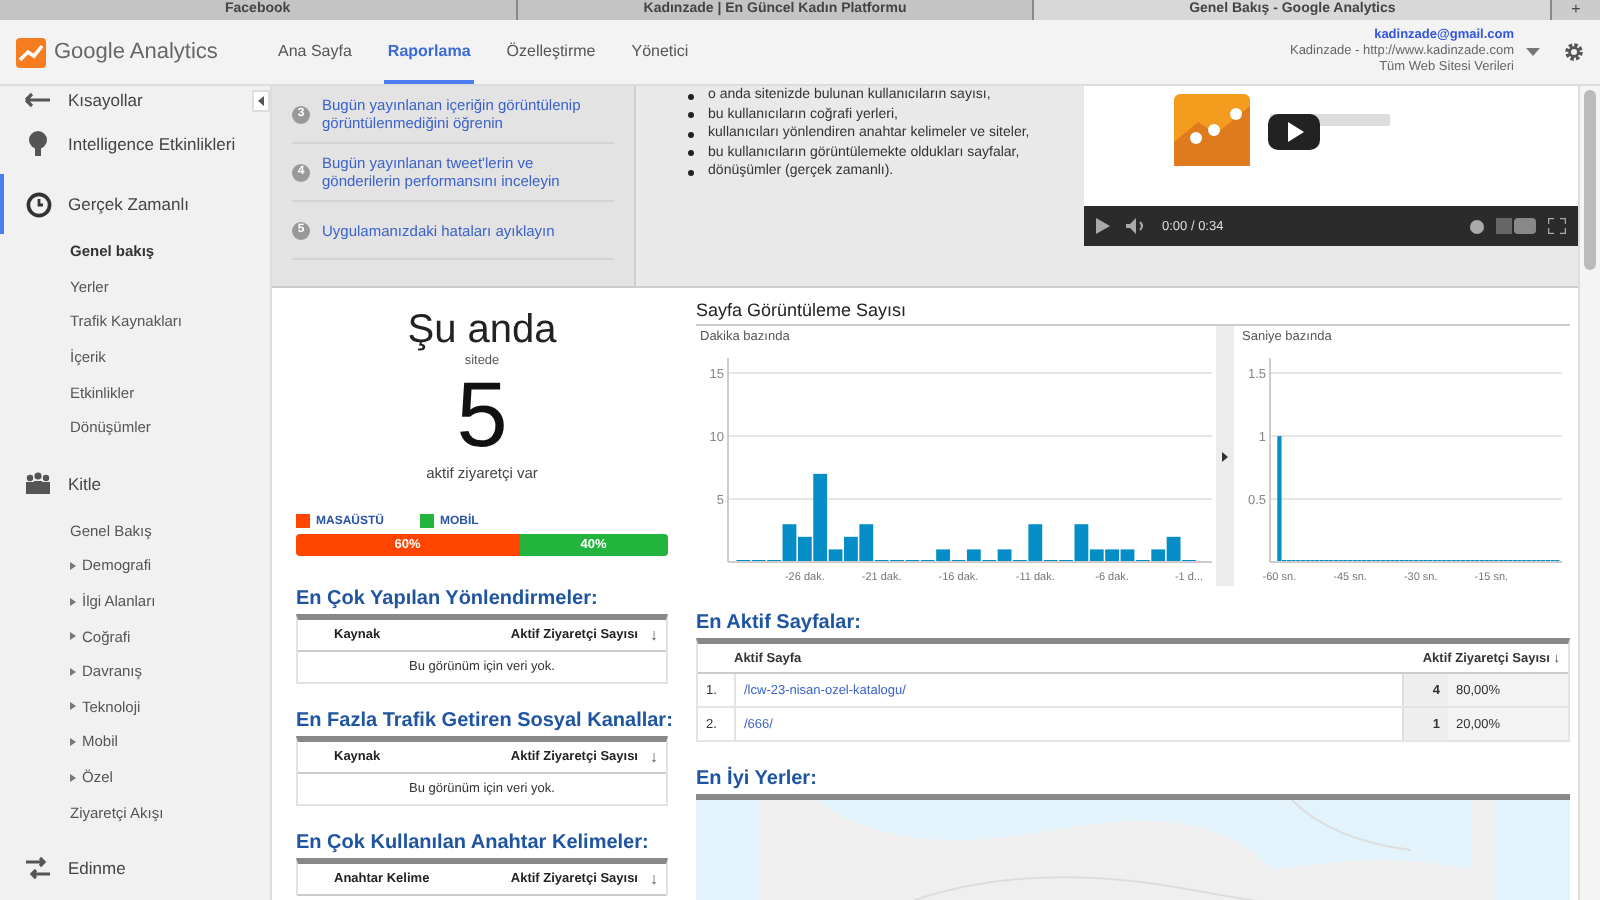 The image size is (1600, 900). What do you see at coordinates (757, 779) in the screenshot?
I see `section-title: En İyi Yerler:` at bounding box center [757, 779].